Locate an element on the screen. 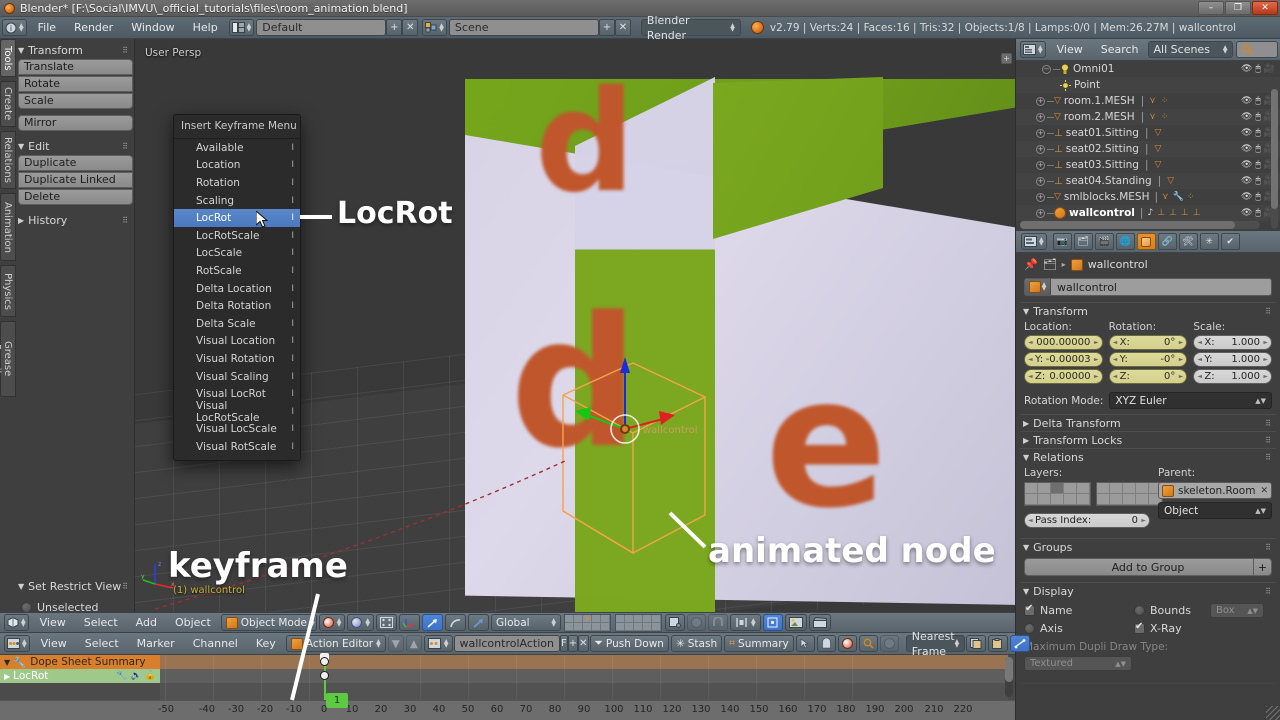 This screenshot has width=1280, height=720. menu-item-visual-location: Visual Location I is located at coordinates (237, 342).